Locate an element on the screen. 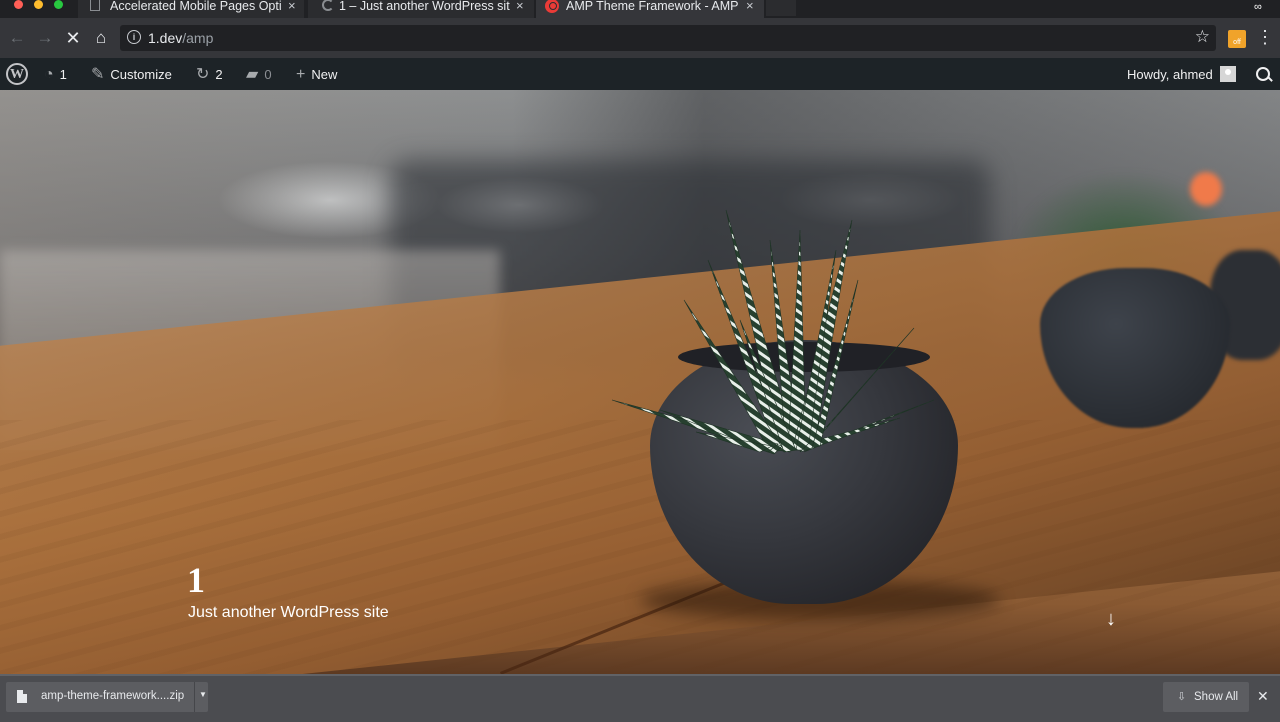 The width and height of the screenshot is (1280, 722). download-item-divider is located at coordinates (194, 697).